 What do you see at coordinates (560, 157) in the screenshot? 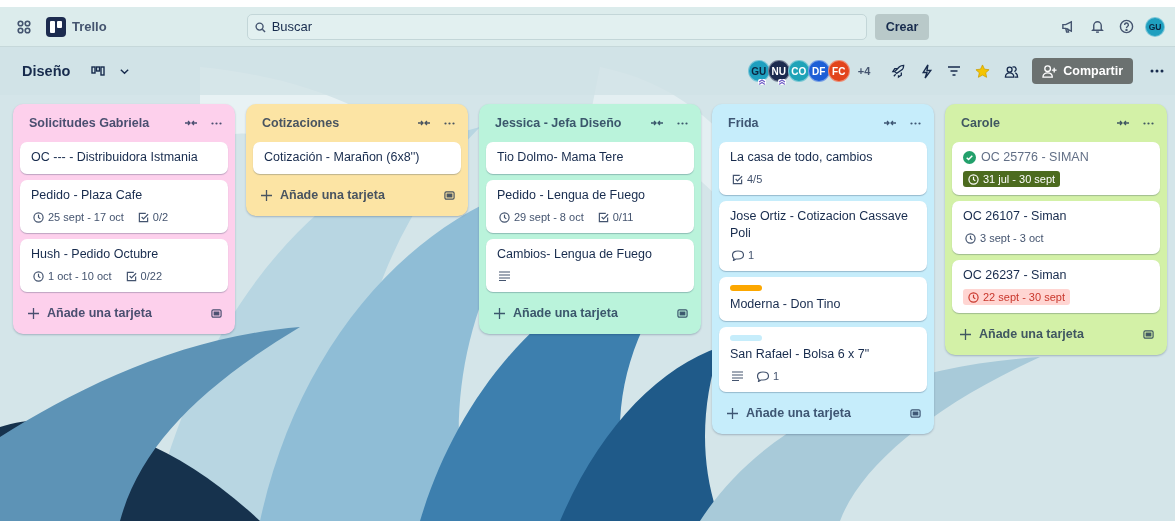
I see `card-title: Tio Dolmo- Mama Tere` at bounding box center [560, 157].